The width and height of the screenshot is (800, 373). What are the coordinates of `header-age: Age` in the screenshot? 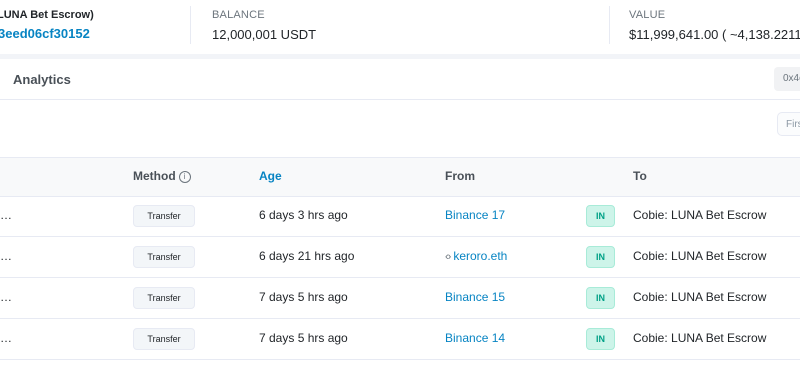 It's located at (270, 176).